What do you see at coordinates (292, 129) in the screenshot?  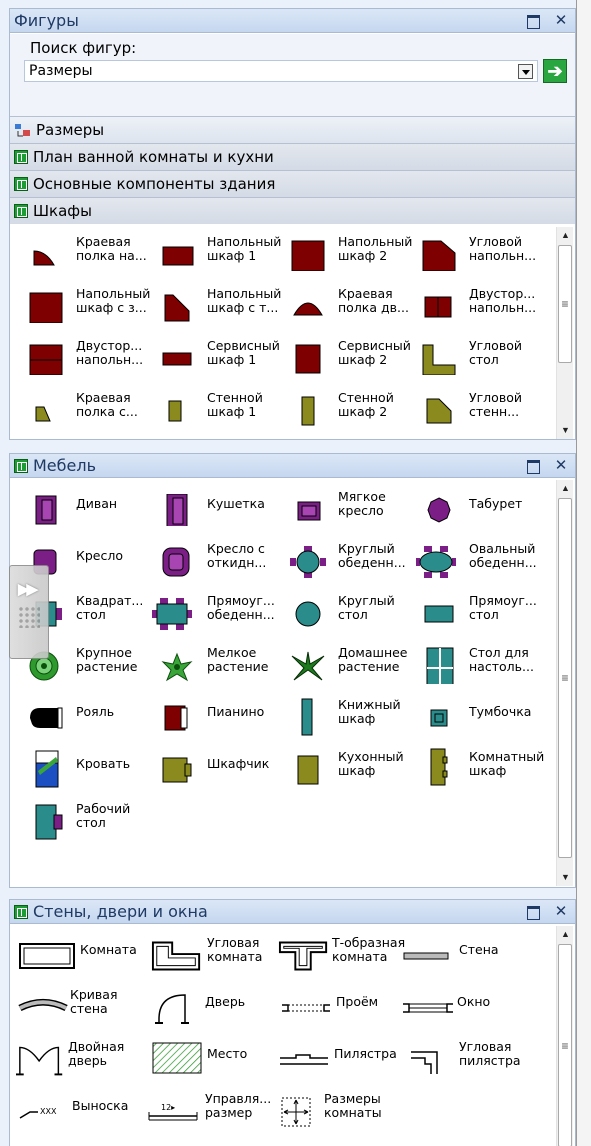 I see `stencil-item-dimensions: Размеры` at bounding box center [292, 129].